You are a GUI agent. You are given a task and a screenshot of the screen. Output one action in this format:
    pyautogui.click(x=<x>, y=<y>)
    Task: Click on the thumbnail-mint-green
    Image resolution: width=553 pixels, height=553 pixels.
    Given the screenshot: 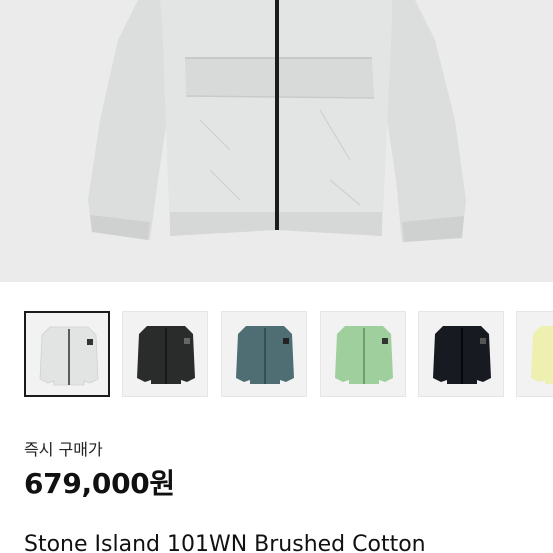 What is the action you would take?
    pyautogui.click(x=363, y=354)
    